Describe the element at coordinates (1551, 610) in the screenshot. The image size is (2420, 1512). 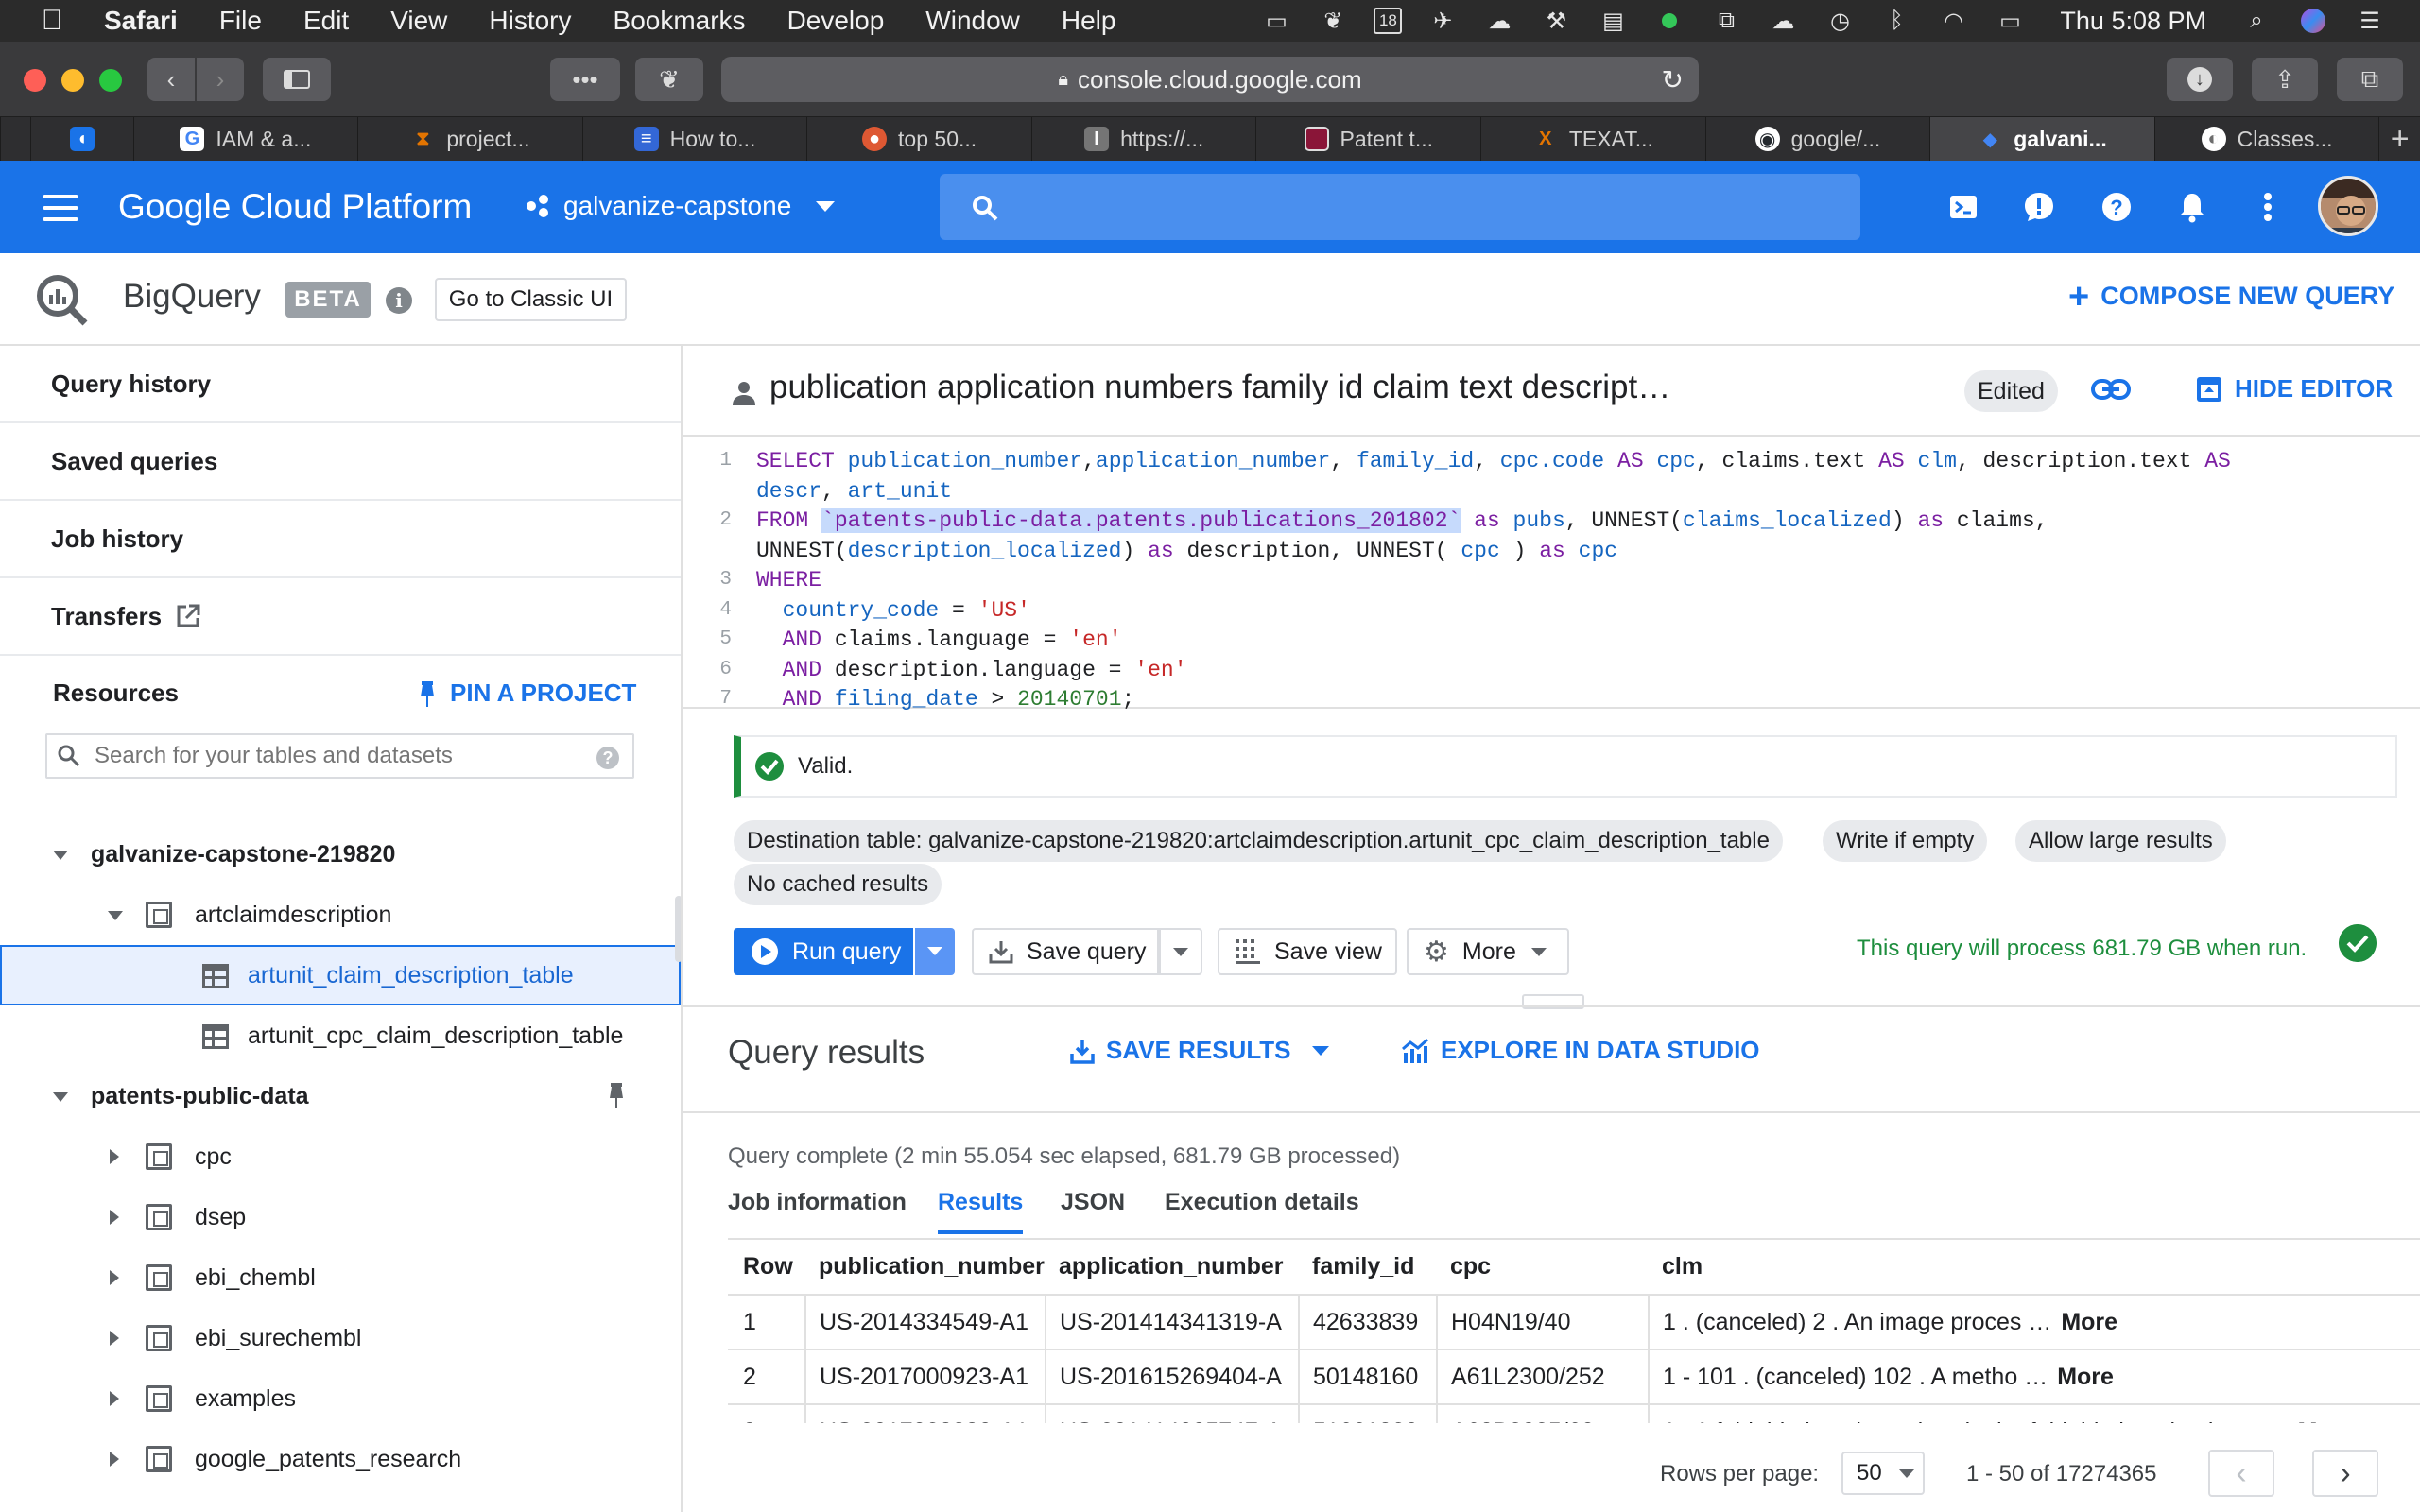
I see `sql-line: 4 country_code = 'US'` at that location.